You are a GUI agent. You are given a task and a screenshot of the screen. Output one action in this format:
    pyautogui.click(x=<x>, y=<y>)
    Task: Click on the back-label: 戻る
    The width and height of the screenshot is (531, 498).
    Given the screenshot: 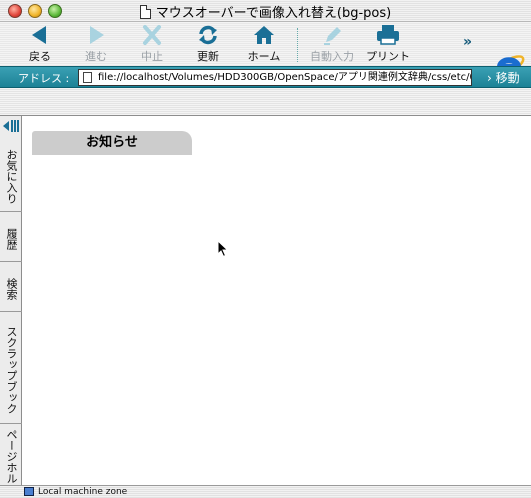 What is the action you would take?
    pyautogui.click(x=40, y=56)
    